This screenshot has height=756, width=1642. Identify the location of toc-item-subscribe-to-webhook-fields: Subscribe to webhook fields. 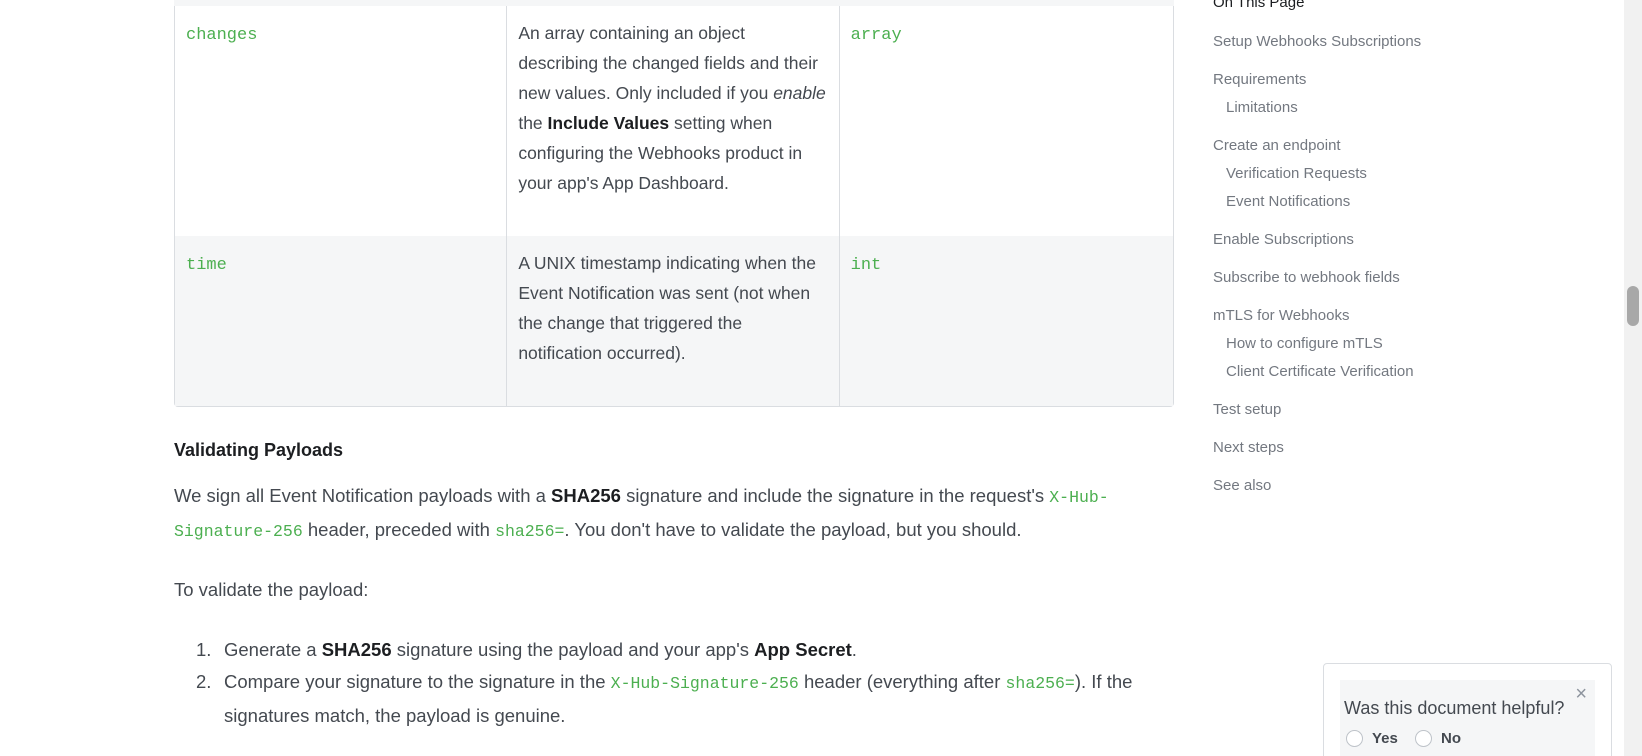
(1306, 277).